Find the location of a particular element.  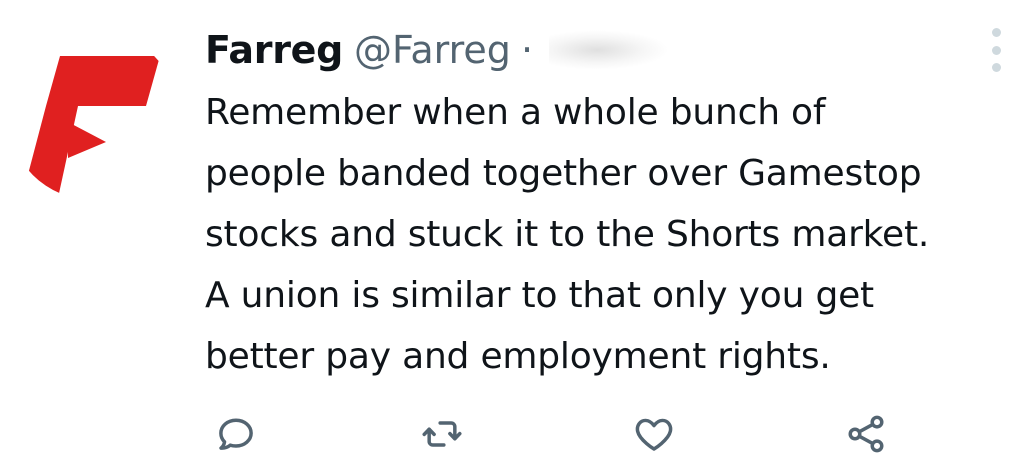

reply-icon is located at coordinates (236, 434).